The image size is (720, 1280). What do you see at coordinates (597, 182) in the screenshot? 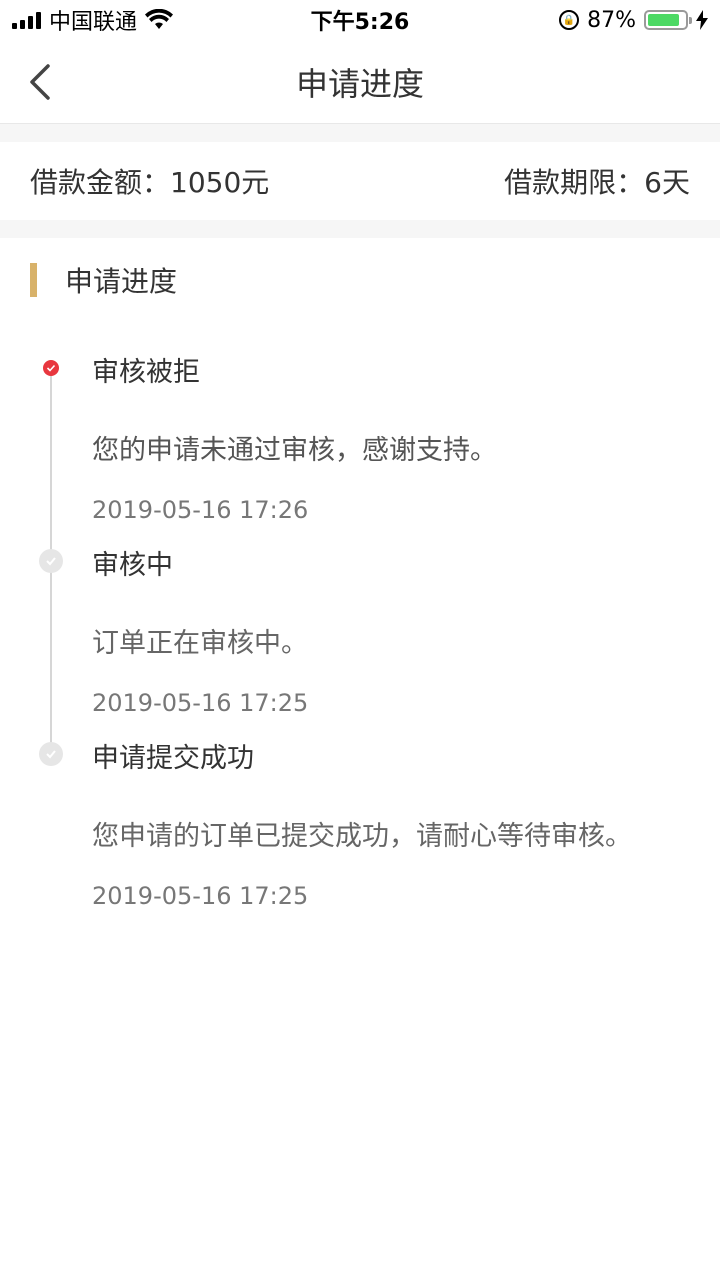
I see `loan-term: 借款期限：6天` at bounding box center [597, 182].